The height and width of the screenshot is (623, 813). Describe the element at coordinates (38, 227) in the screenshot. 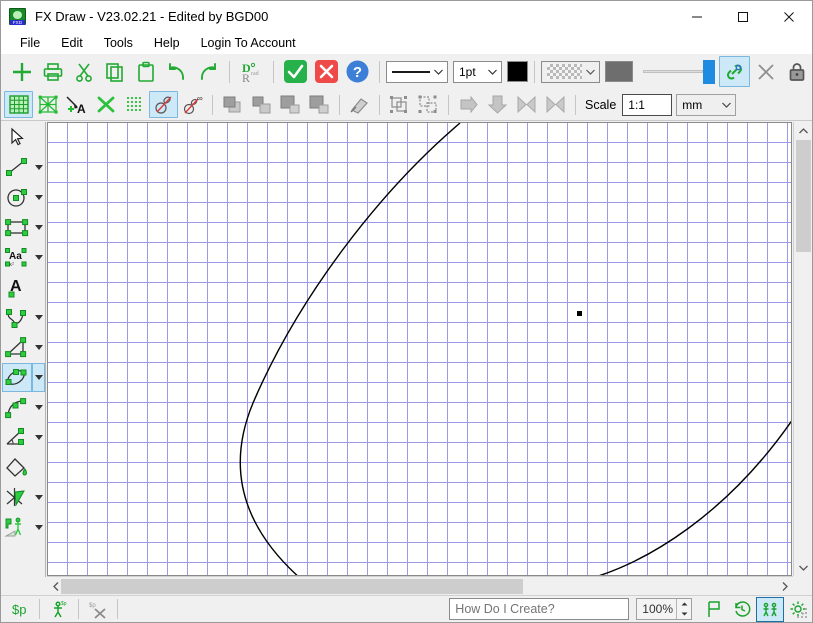

I see `rectangle-tool-dropdown` at that location.